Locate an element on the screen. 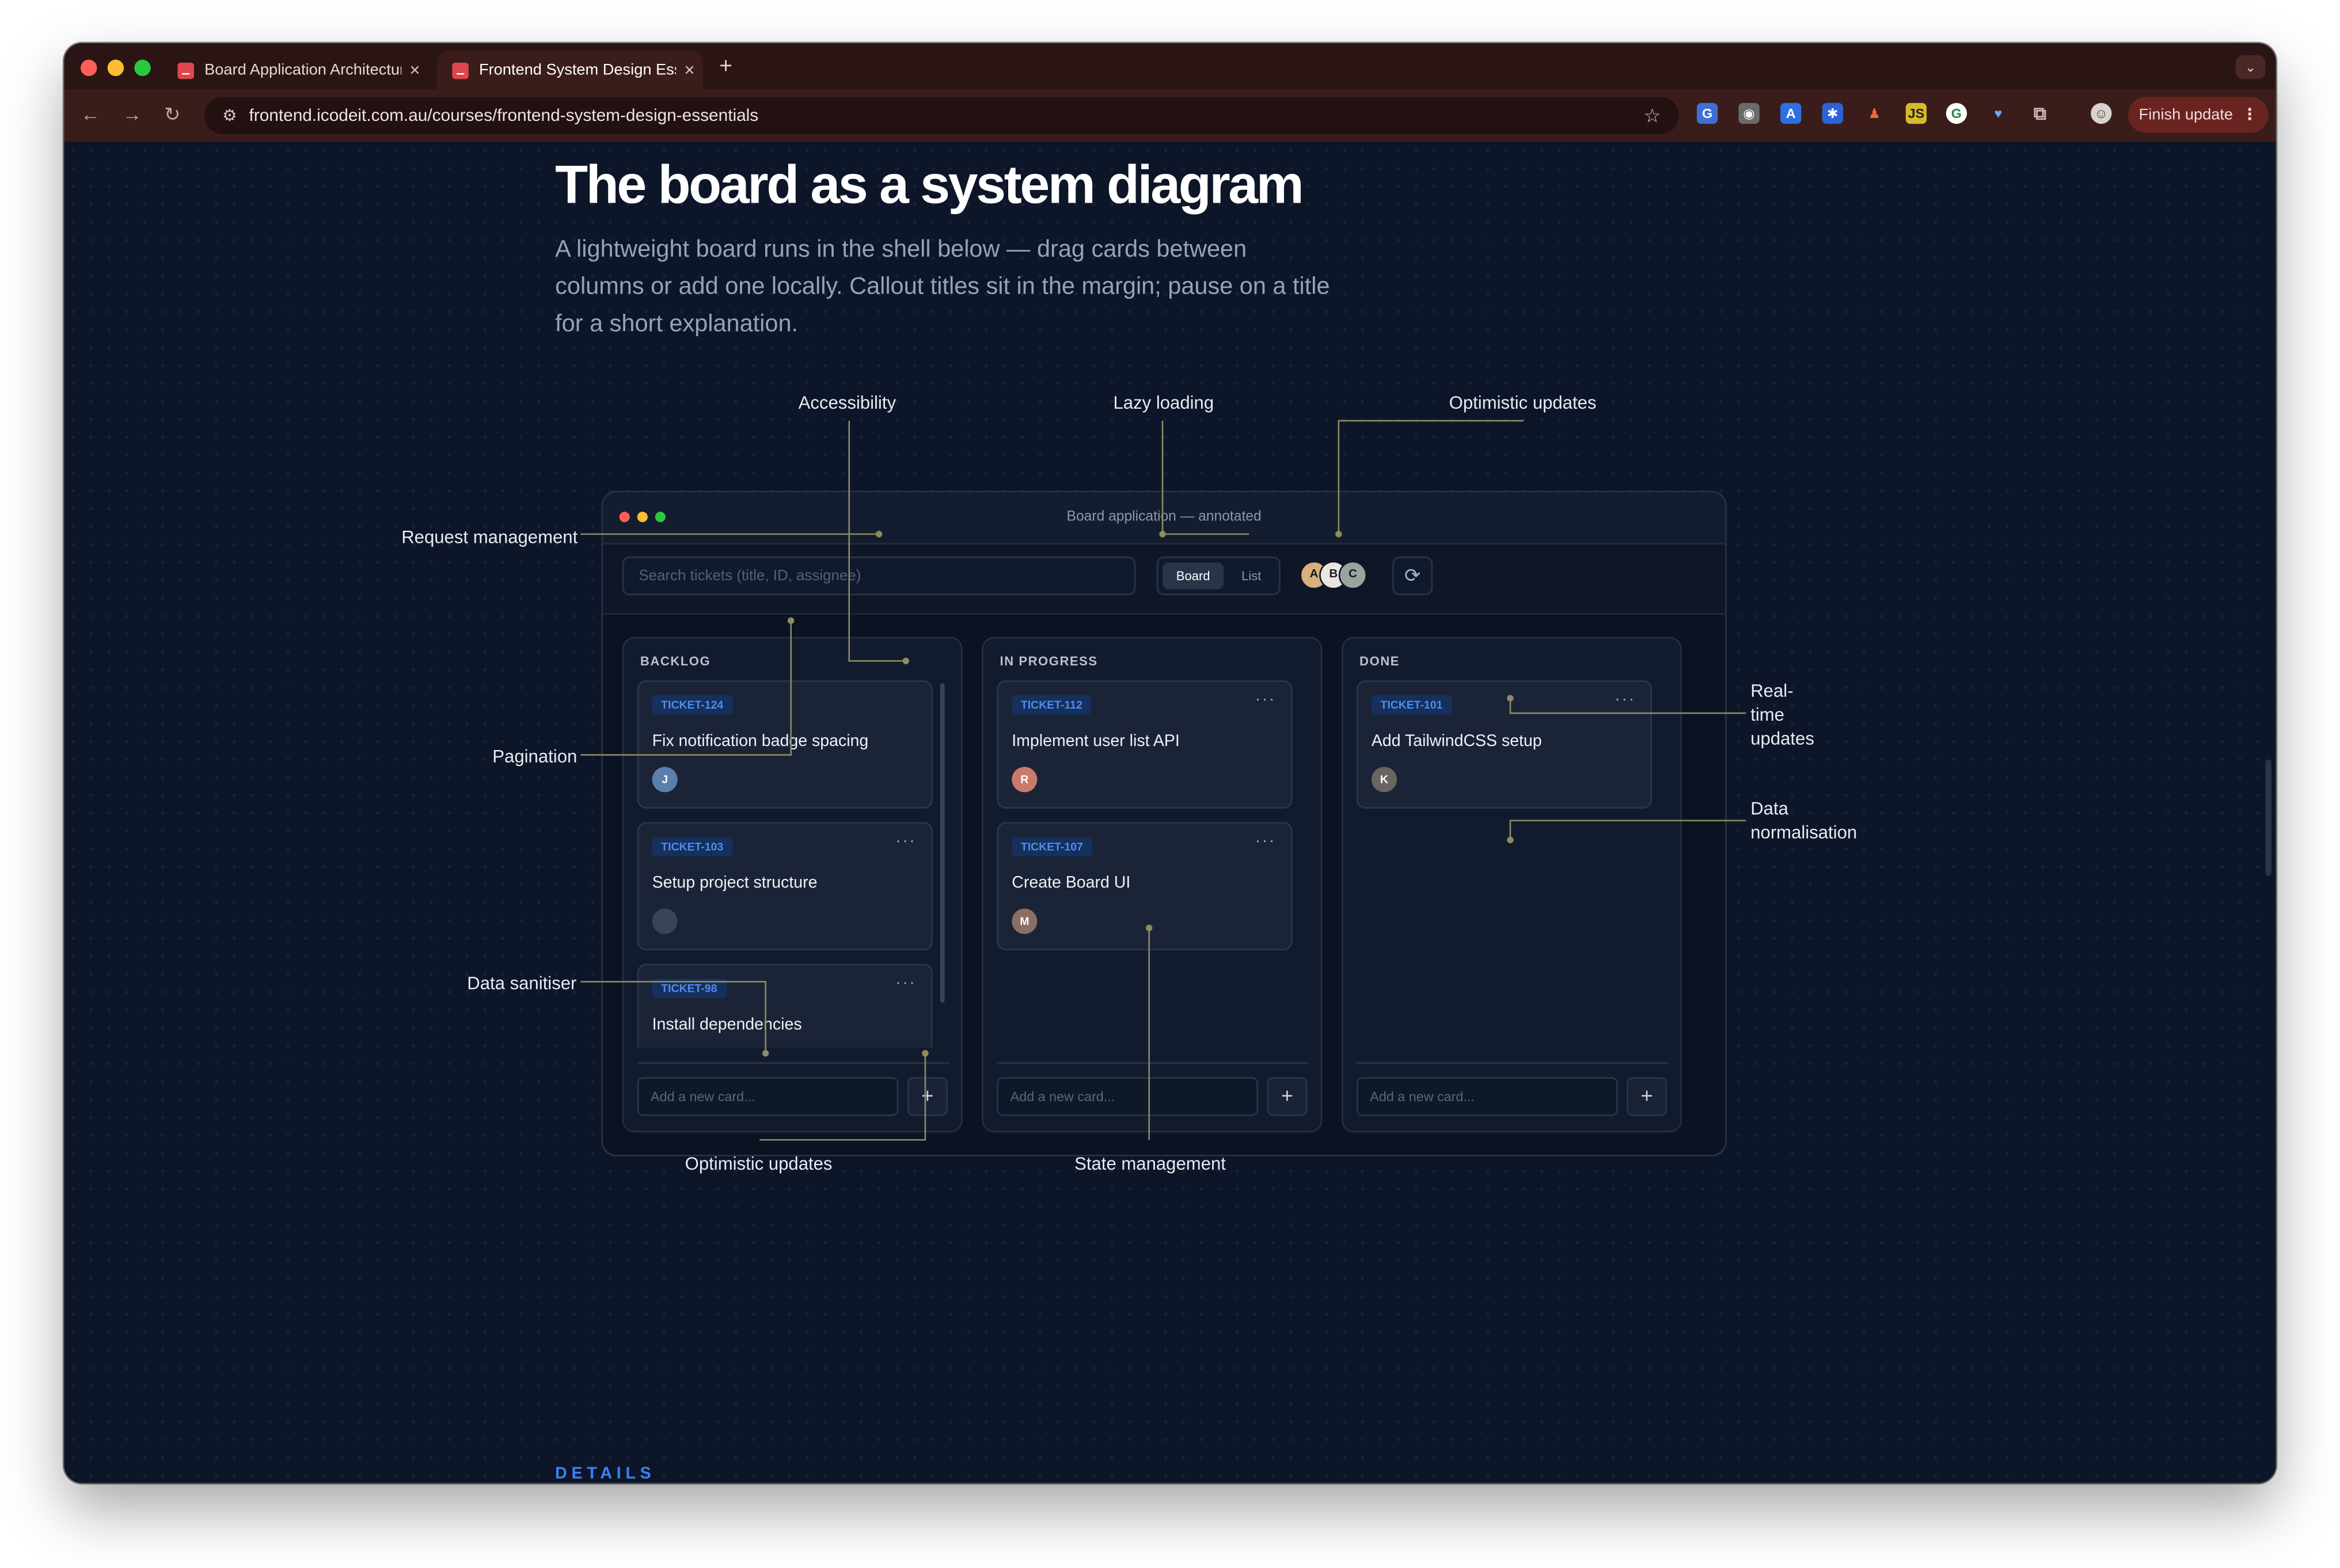 The image size is (2340, 1568). ticket-card: TICKET-103 ··· Setup project structure is located at coordinates (785, 886).